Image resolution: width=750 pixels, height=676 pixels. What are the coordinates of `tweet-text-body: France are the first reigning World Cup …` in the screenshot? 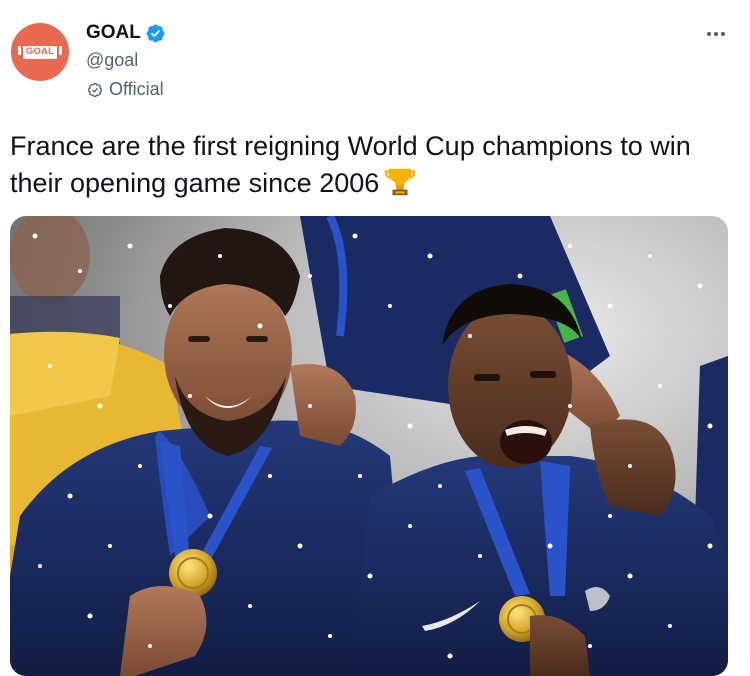 It's located at (350, 164).